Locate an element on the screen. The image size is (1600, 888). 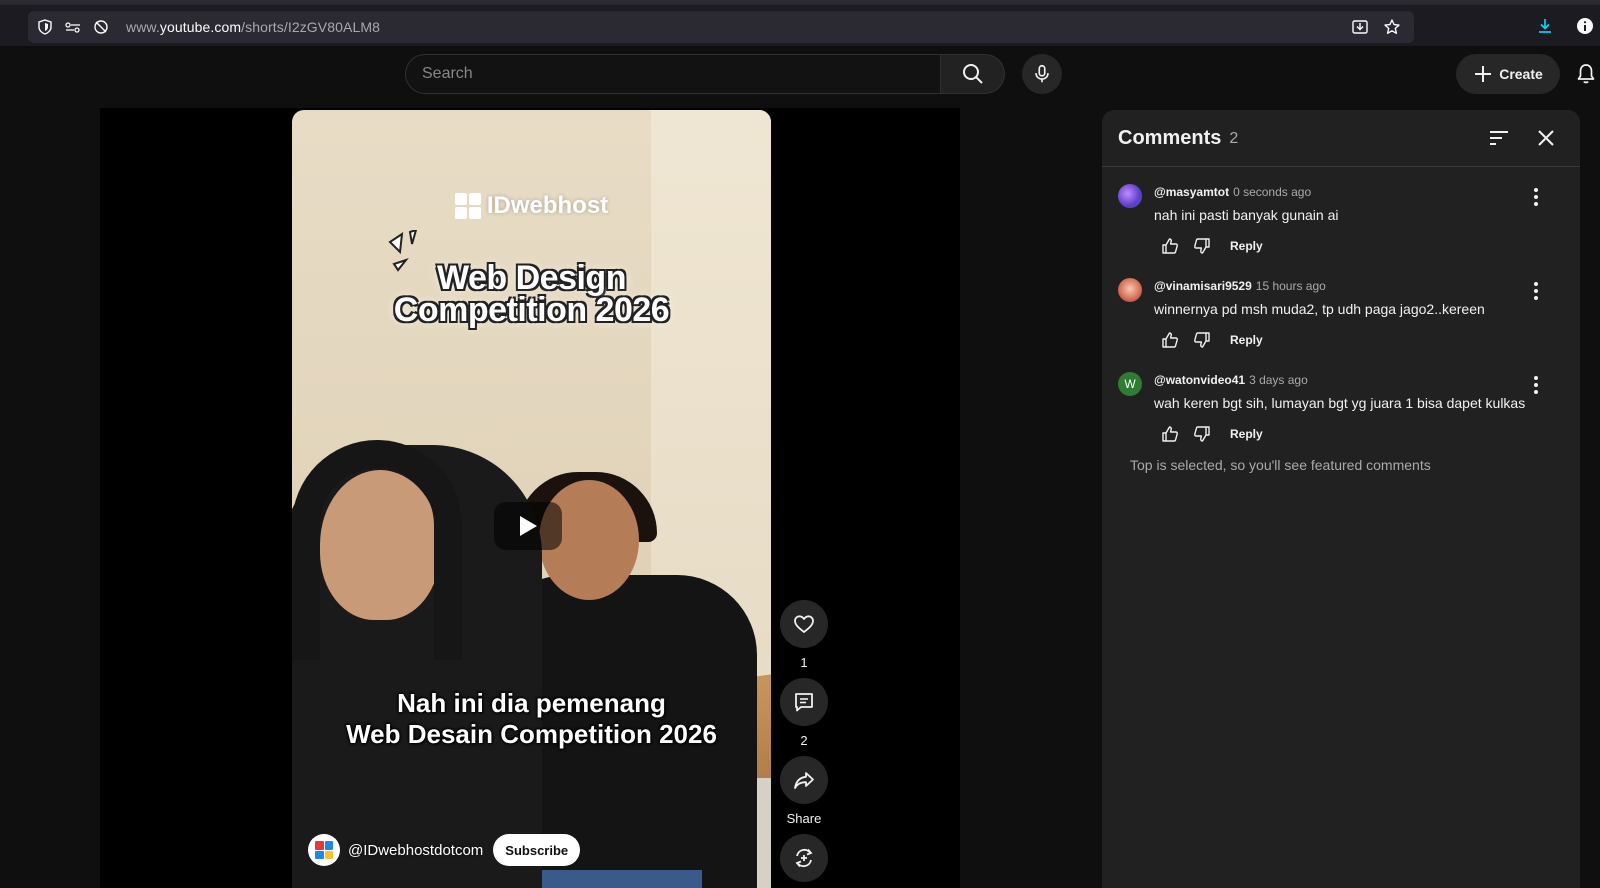
voice-search-button is located at coordinates (1042, 74).